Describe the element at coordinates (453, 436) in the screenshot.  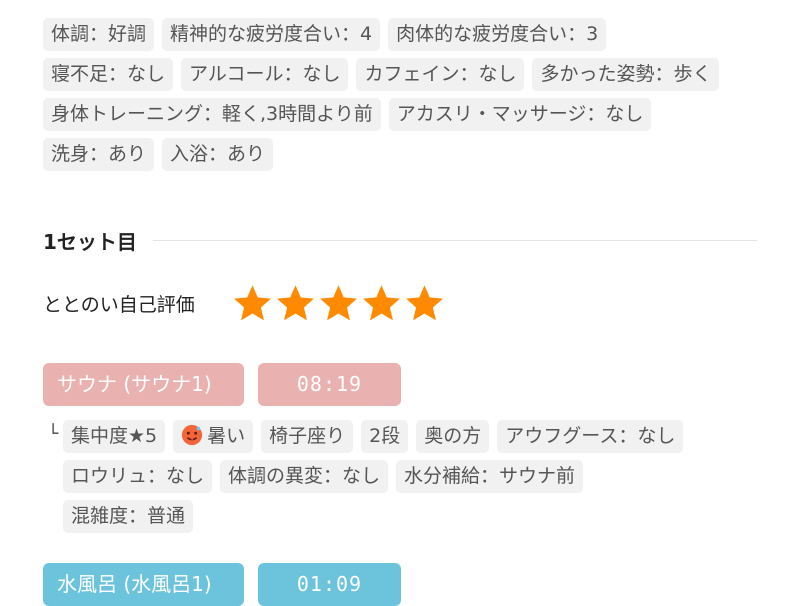
I see `tag: 奥の方` at that location.